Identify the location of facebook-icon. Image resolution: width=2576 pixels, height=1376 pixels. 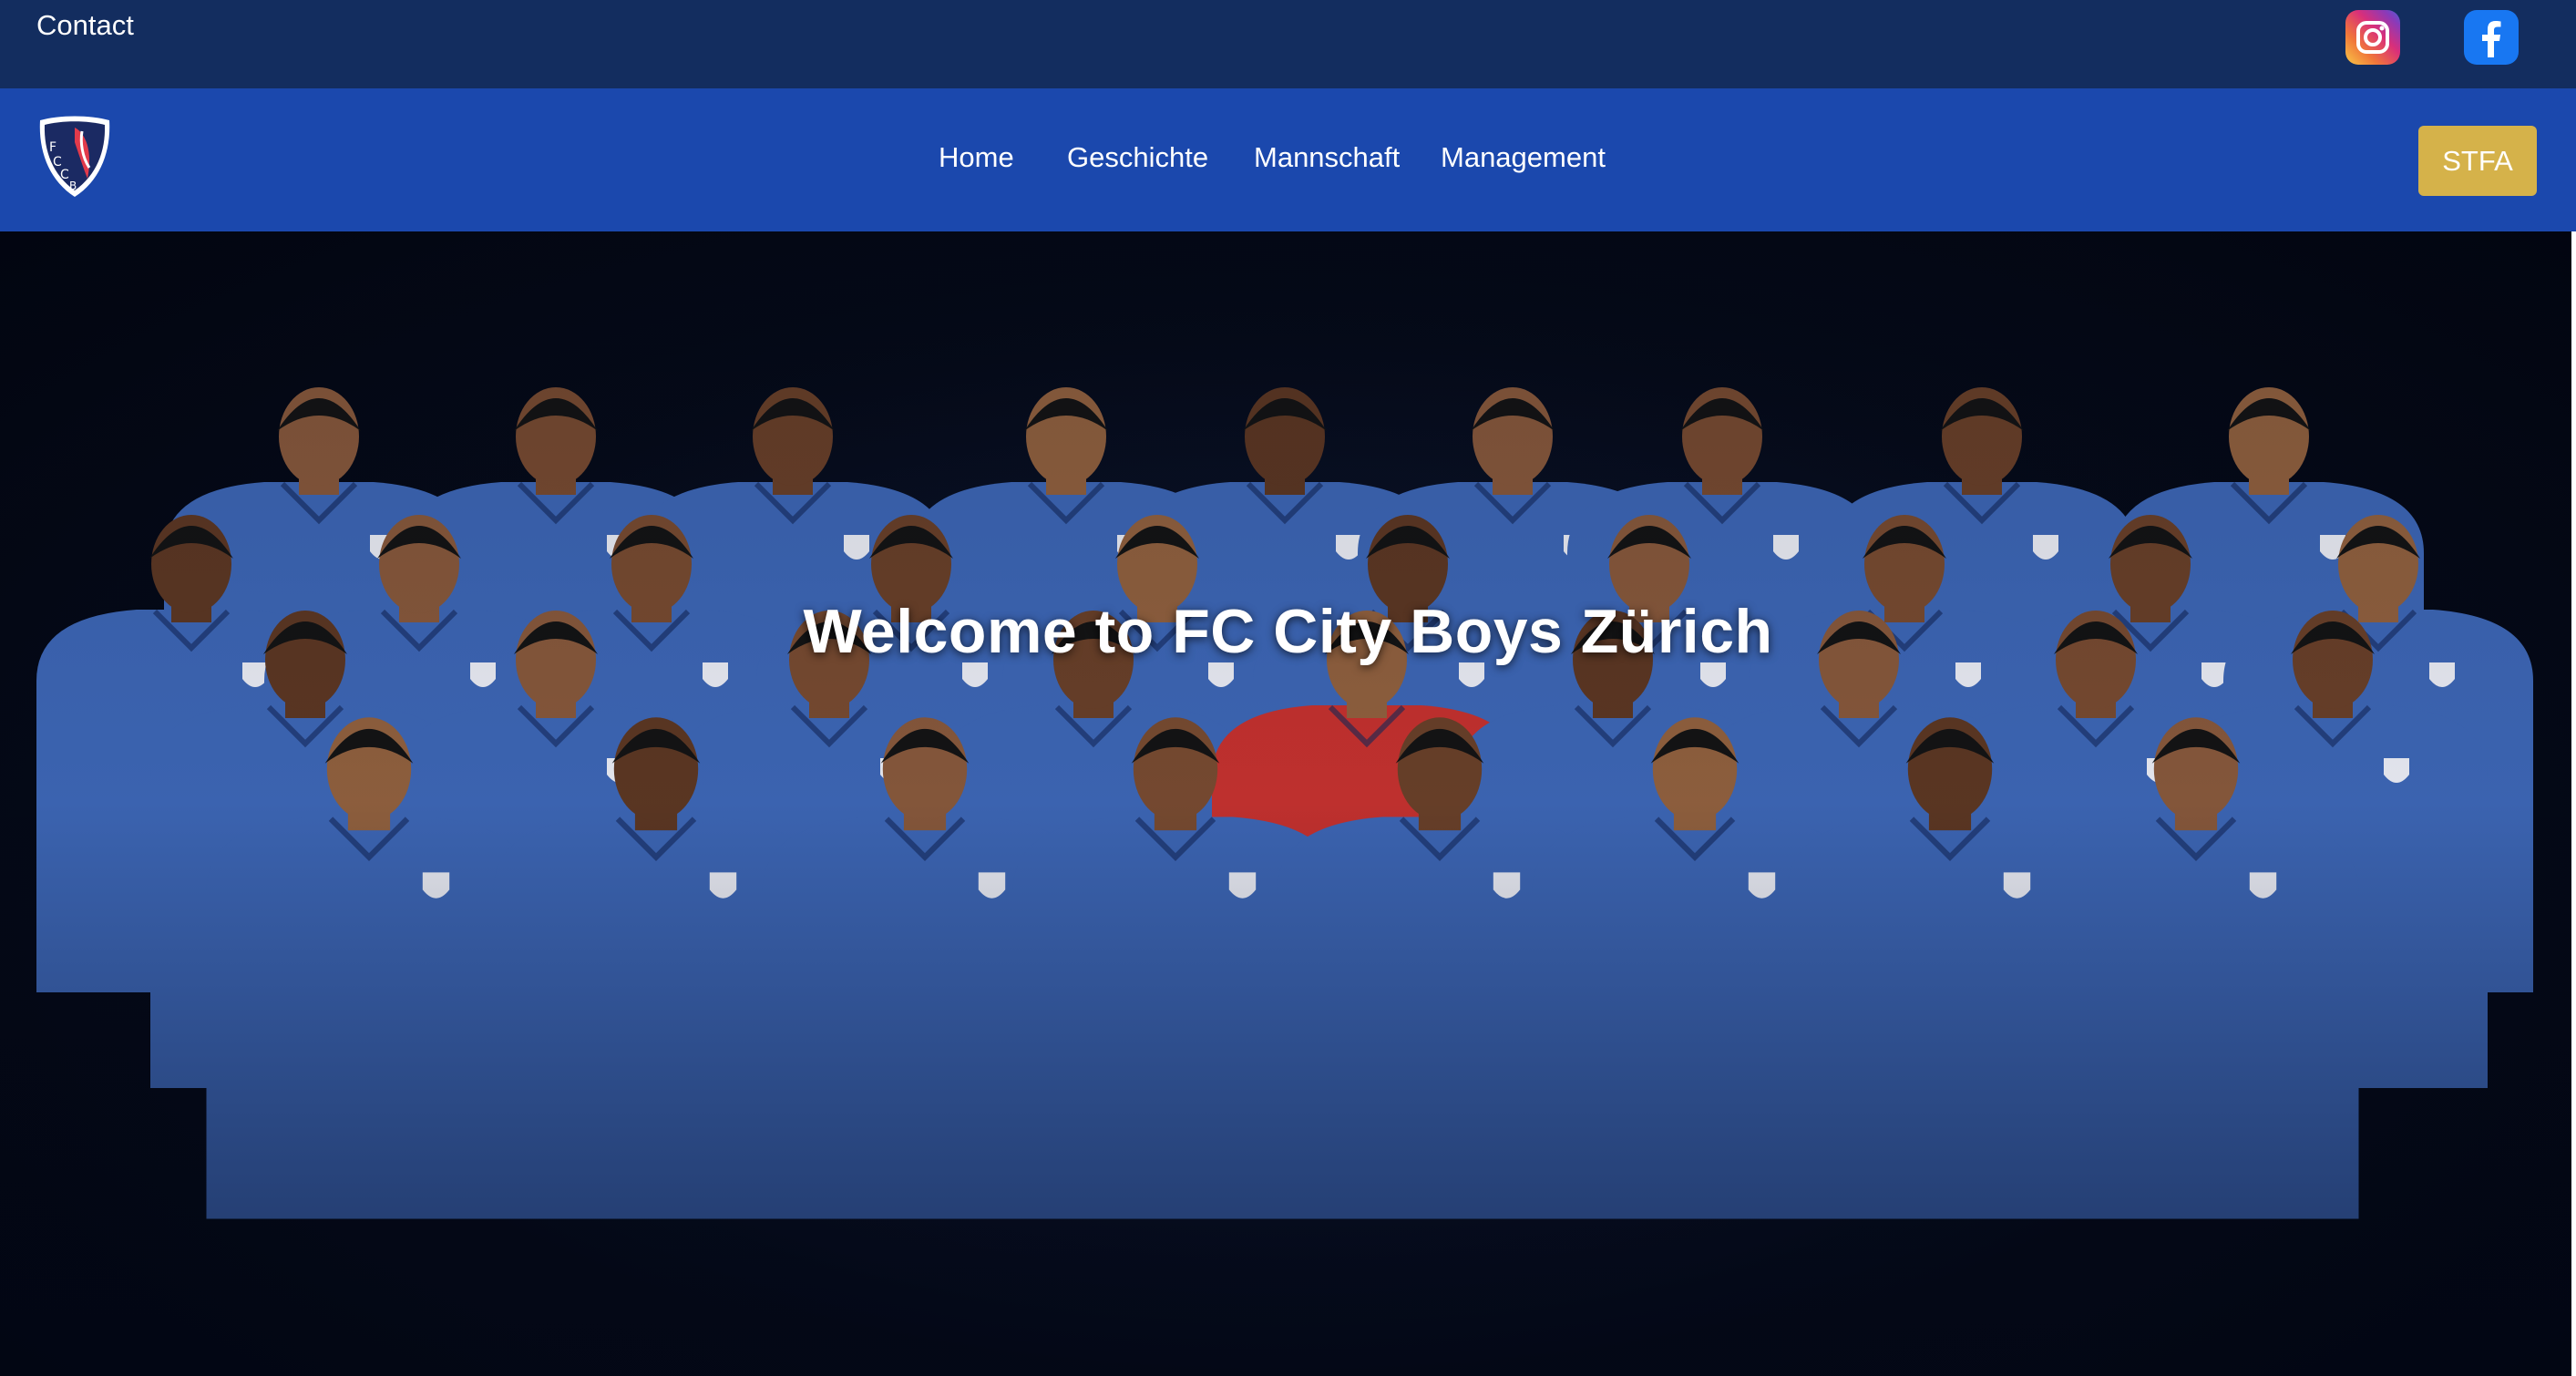
(2492, 37).